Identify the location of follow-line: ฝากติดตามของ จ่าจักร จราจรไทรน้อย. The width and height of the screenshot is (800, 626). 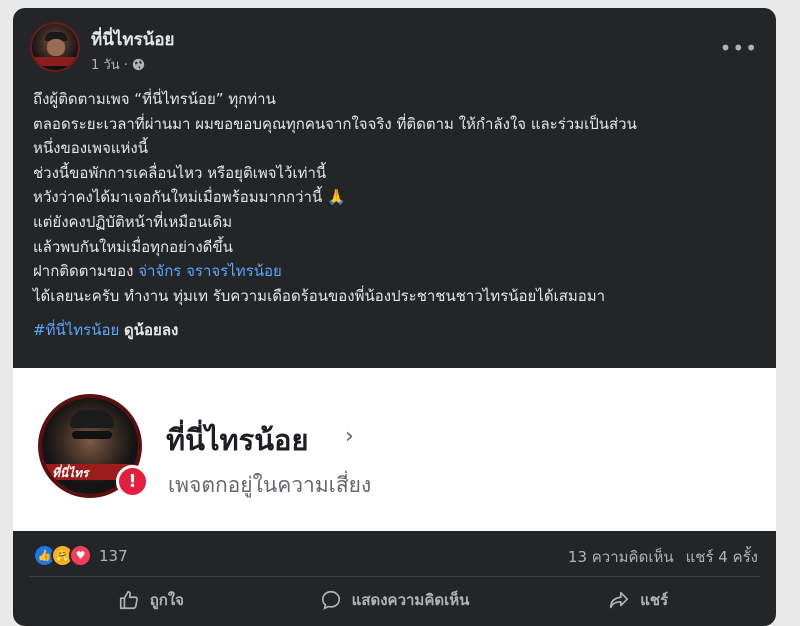
(398, 271).